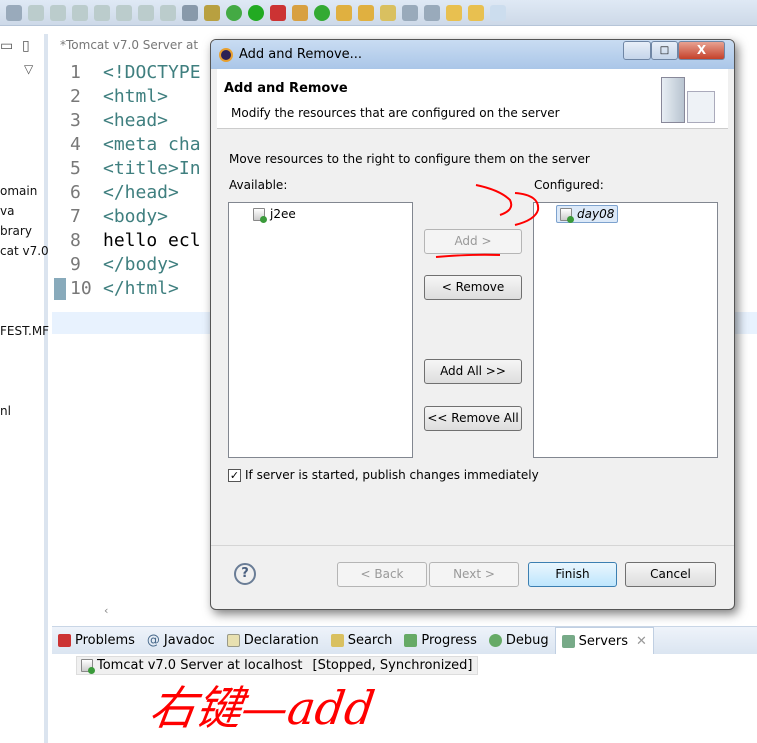 The width and height of the screenshot is (757, 743). I want to click on new-java-package-icon, so click(300, 12).